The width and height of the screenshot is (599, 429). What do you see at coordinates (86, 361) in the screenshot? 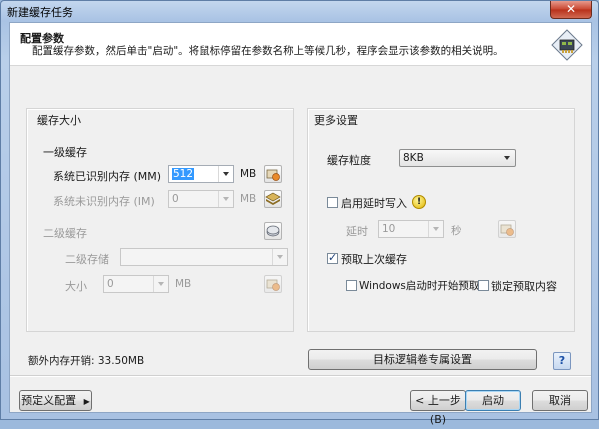
I see `extra-memory-text: 额外内存开销: 33.50MB` at bounding box center [86, 361].